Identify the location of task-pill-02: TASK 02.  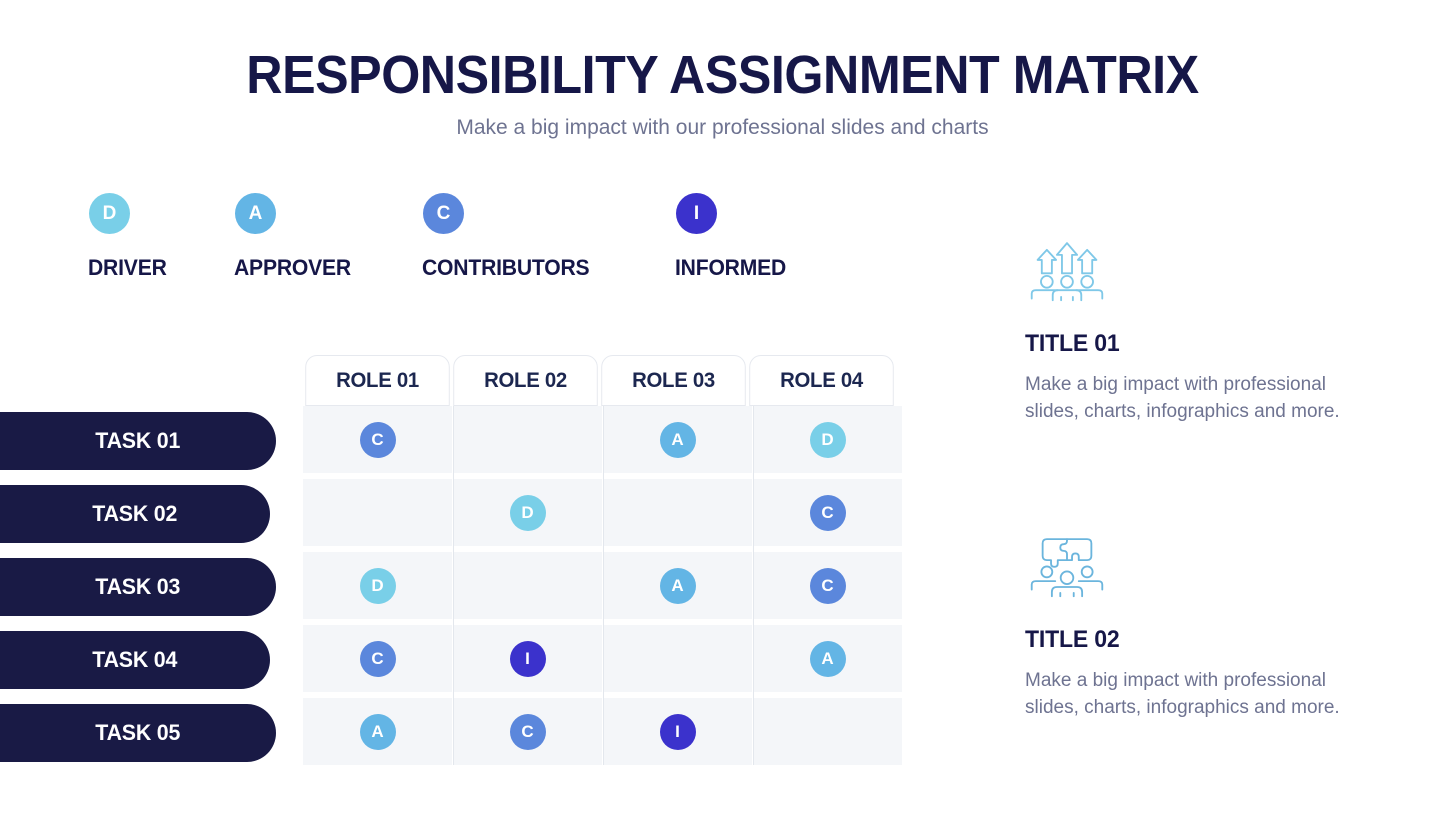
(135, 514).